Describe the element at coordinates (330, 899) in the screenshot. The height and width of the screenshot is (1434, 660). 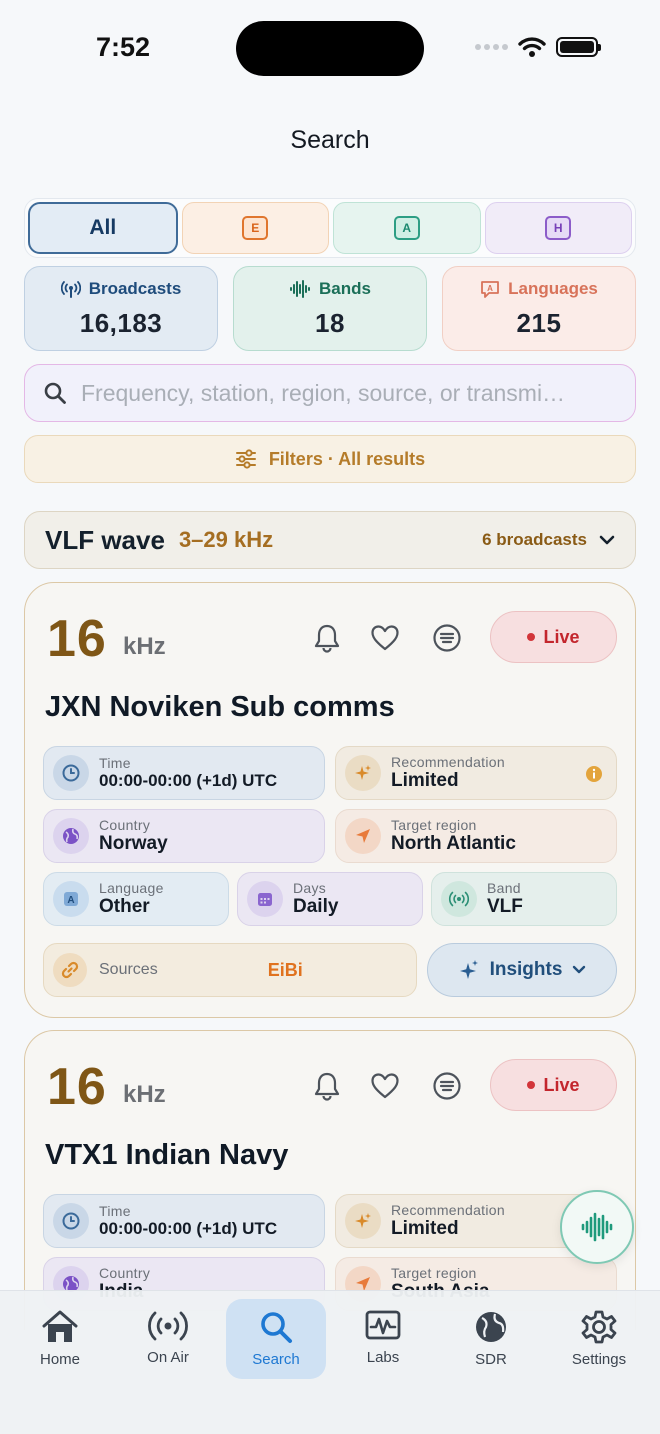
I see `days-chip: Days Daily` at that location.